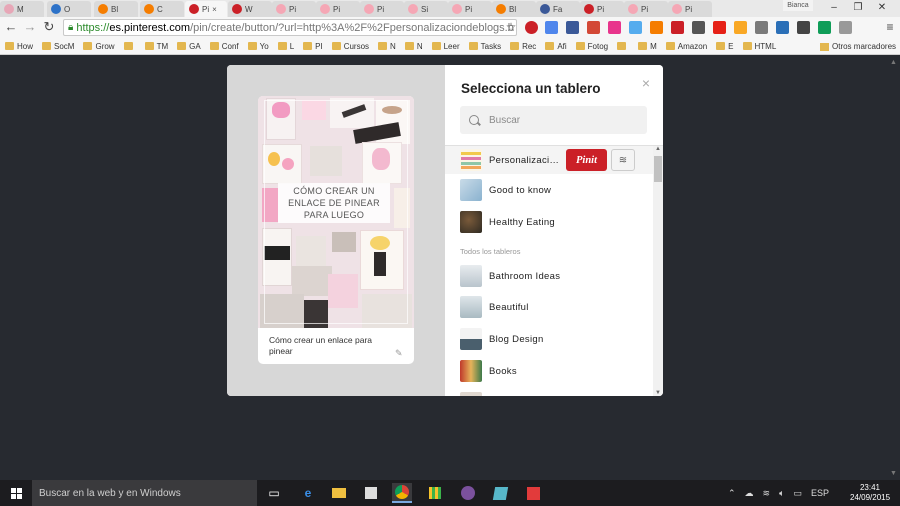  I want to click on bookmark-item: Grow, so click(99, 46).